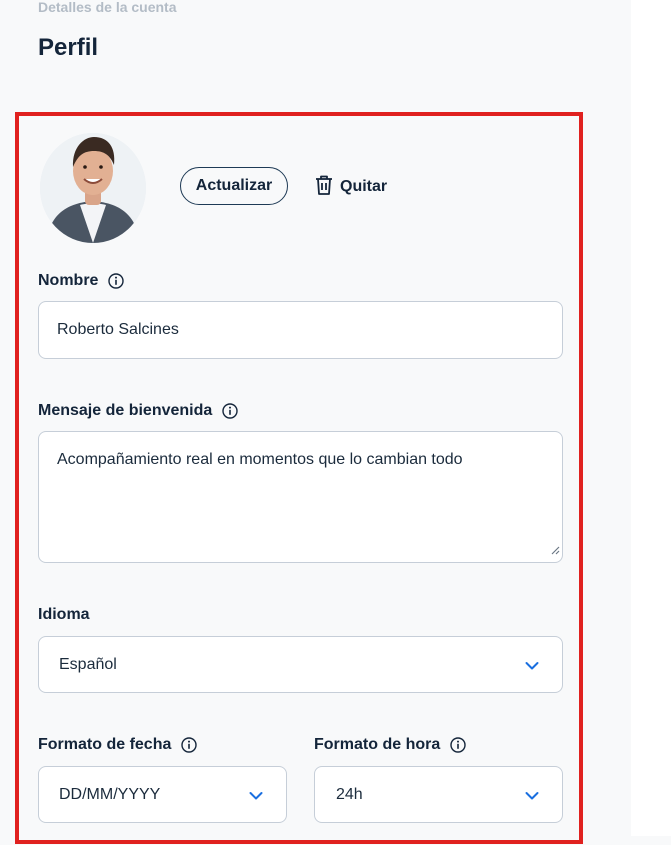  I want to click on date-format-select: DD/MM/YYYY, so click(162, 794).